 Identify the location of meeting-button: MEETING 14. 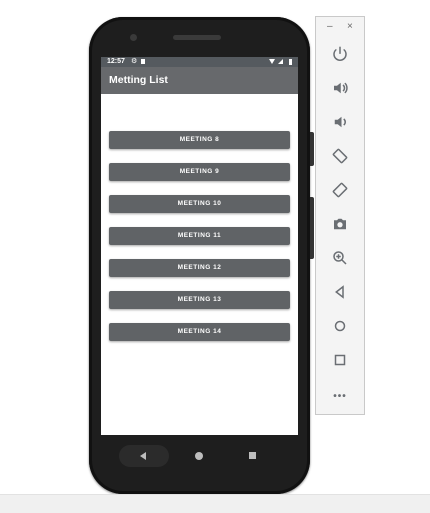
(199, 332).